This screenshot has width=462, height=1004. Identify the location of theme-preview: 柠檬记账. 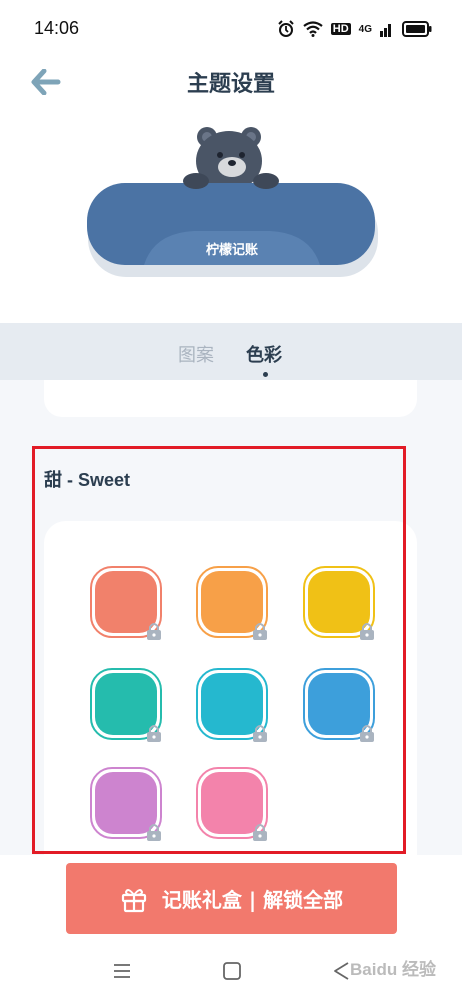
(232, 205).